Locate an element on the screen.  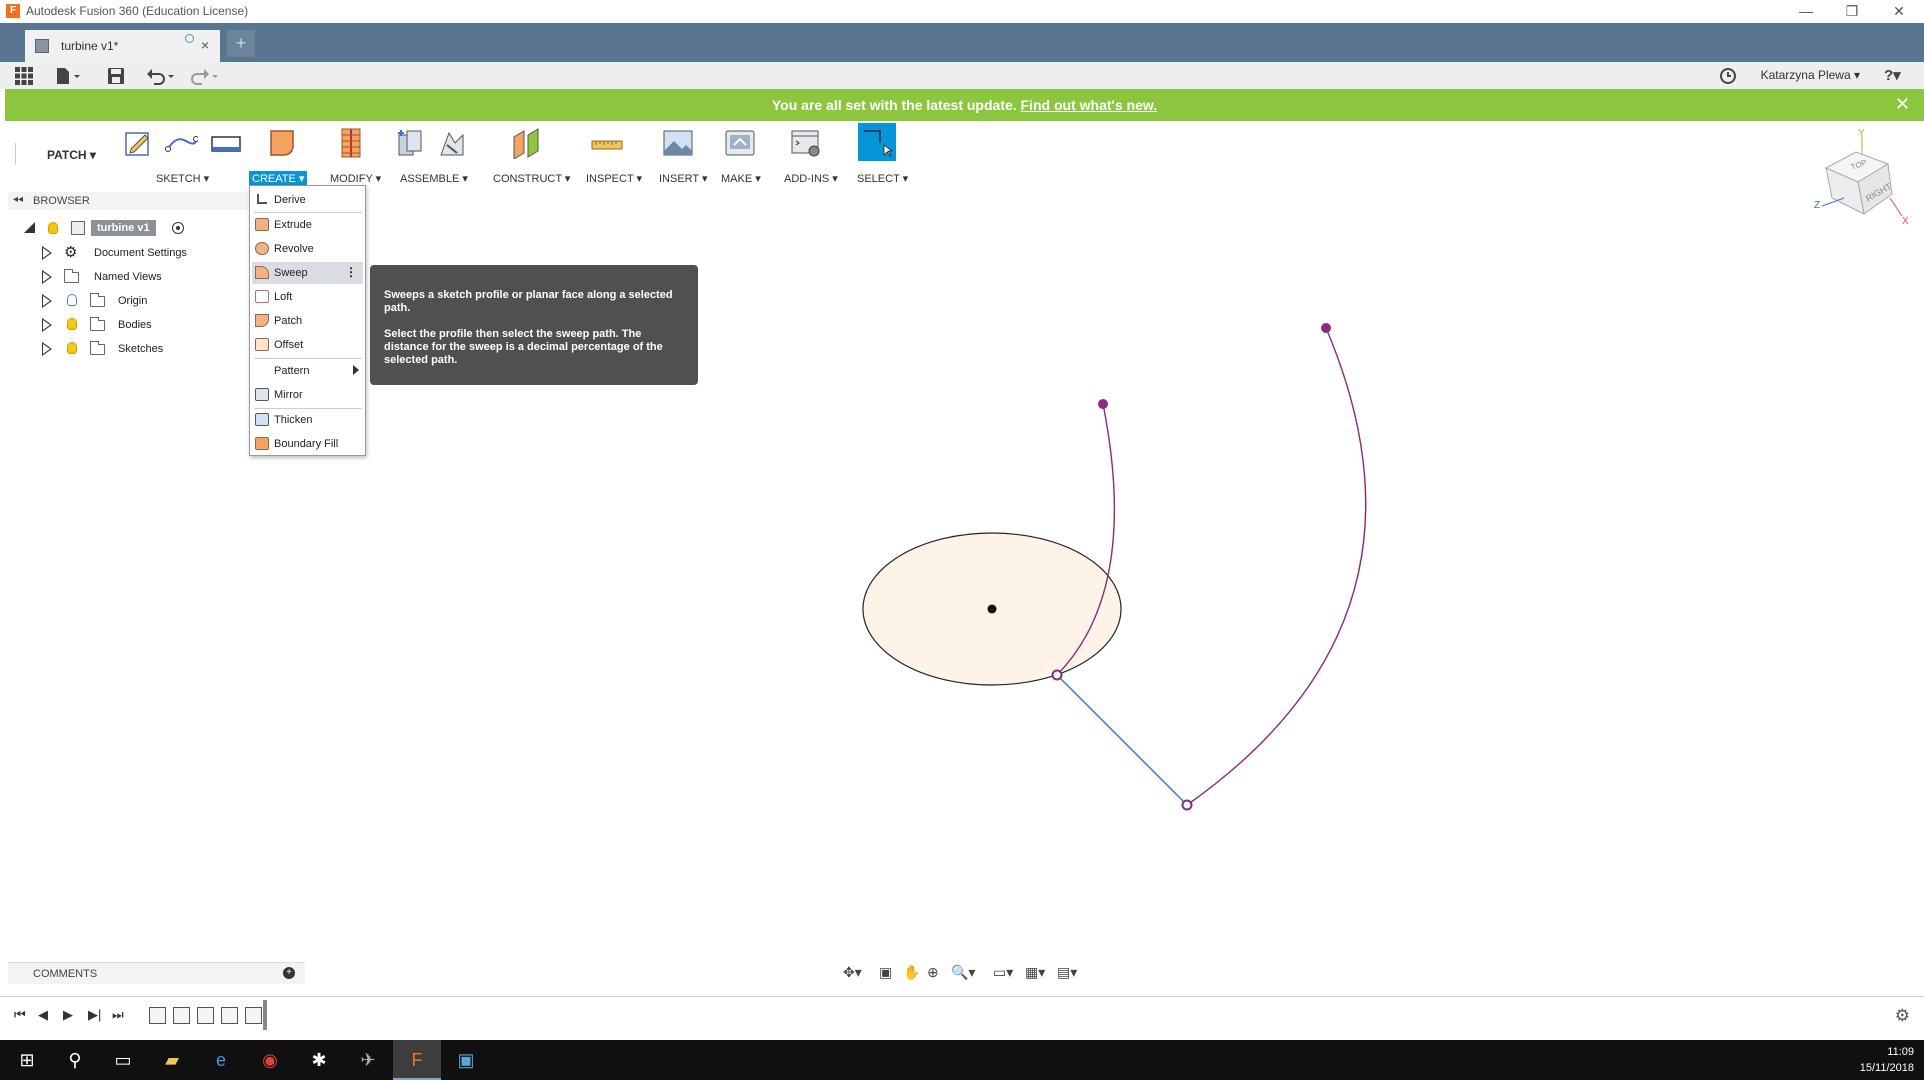
slack-icon: ✱ is located at coordinates (319, 1060).